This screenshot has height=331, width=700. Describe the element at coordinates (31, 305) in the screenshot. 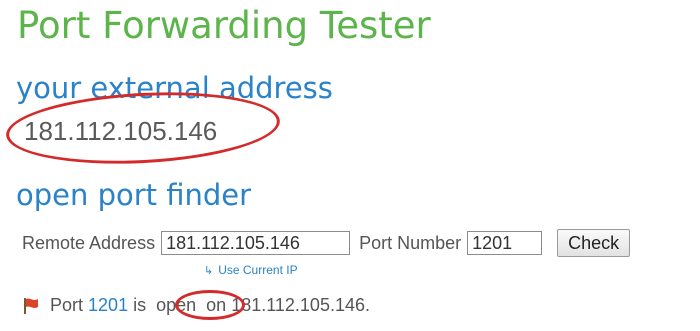

I see `flag-icon` at that location.